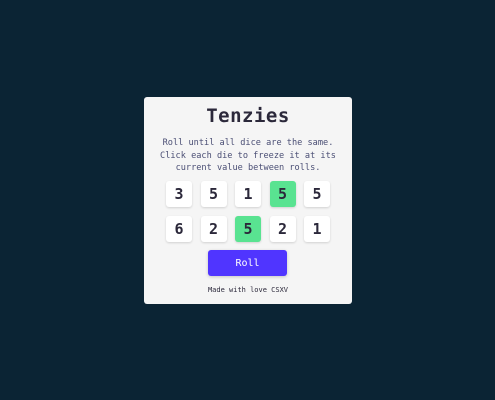 The image size is (495, 400). I want to click on game-title: Tenzies, so click(248, 116).